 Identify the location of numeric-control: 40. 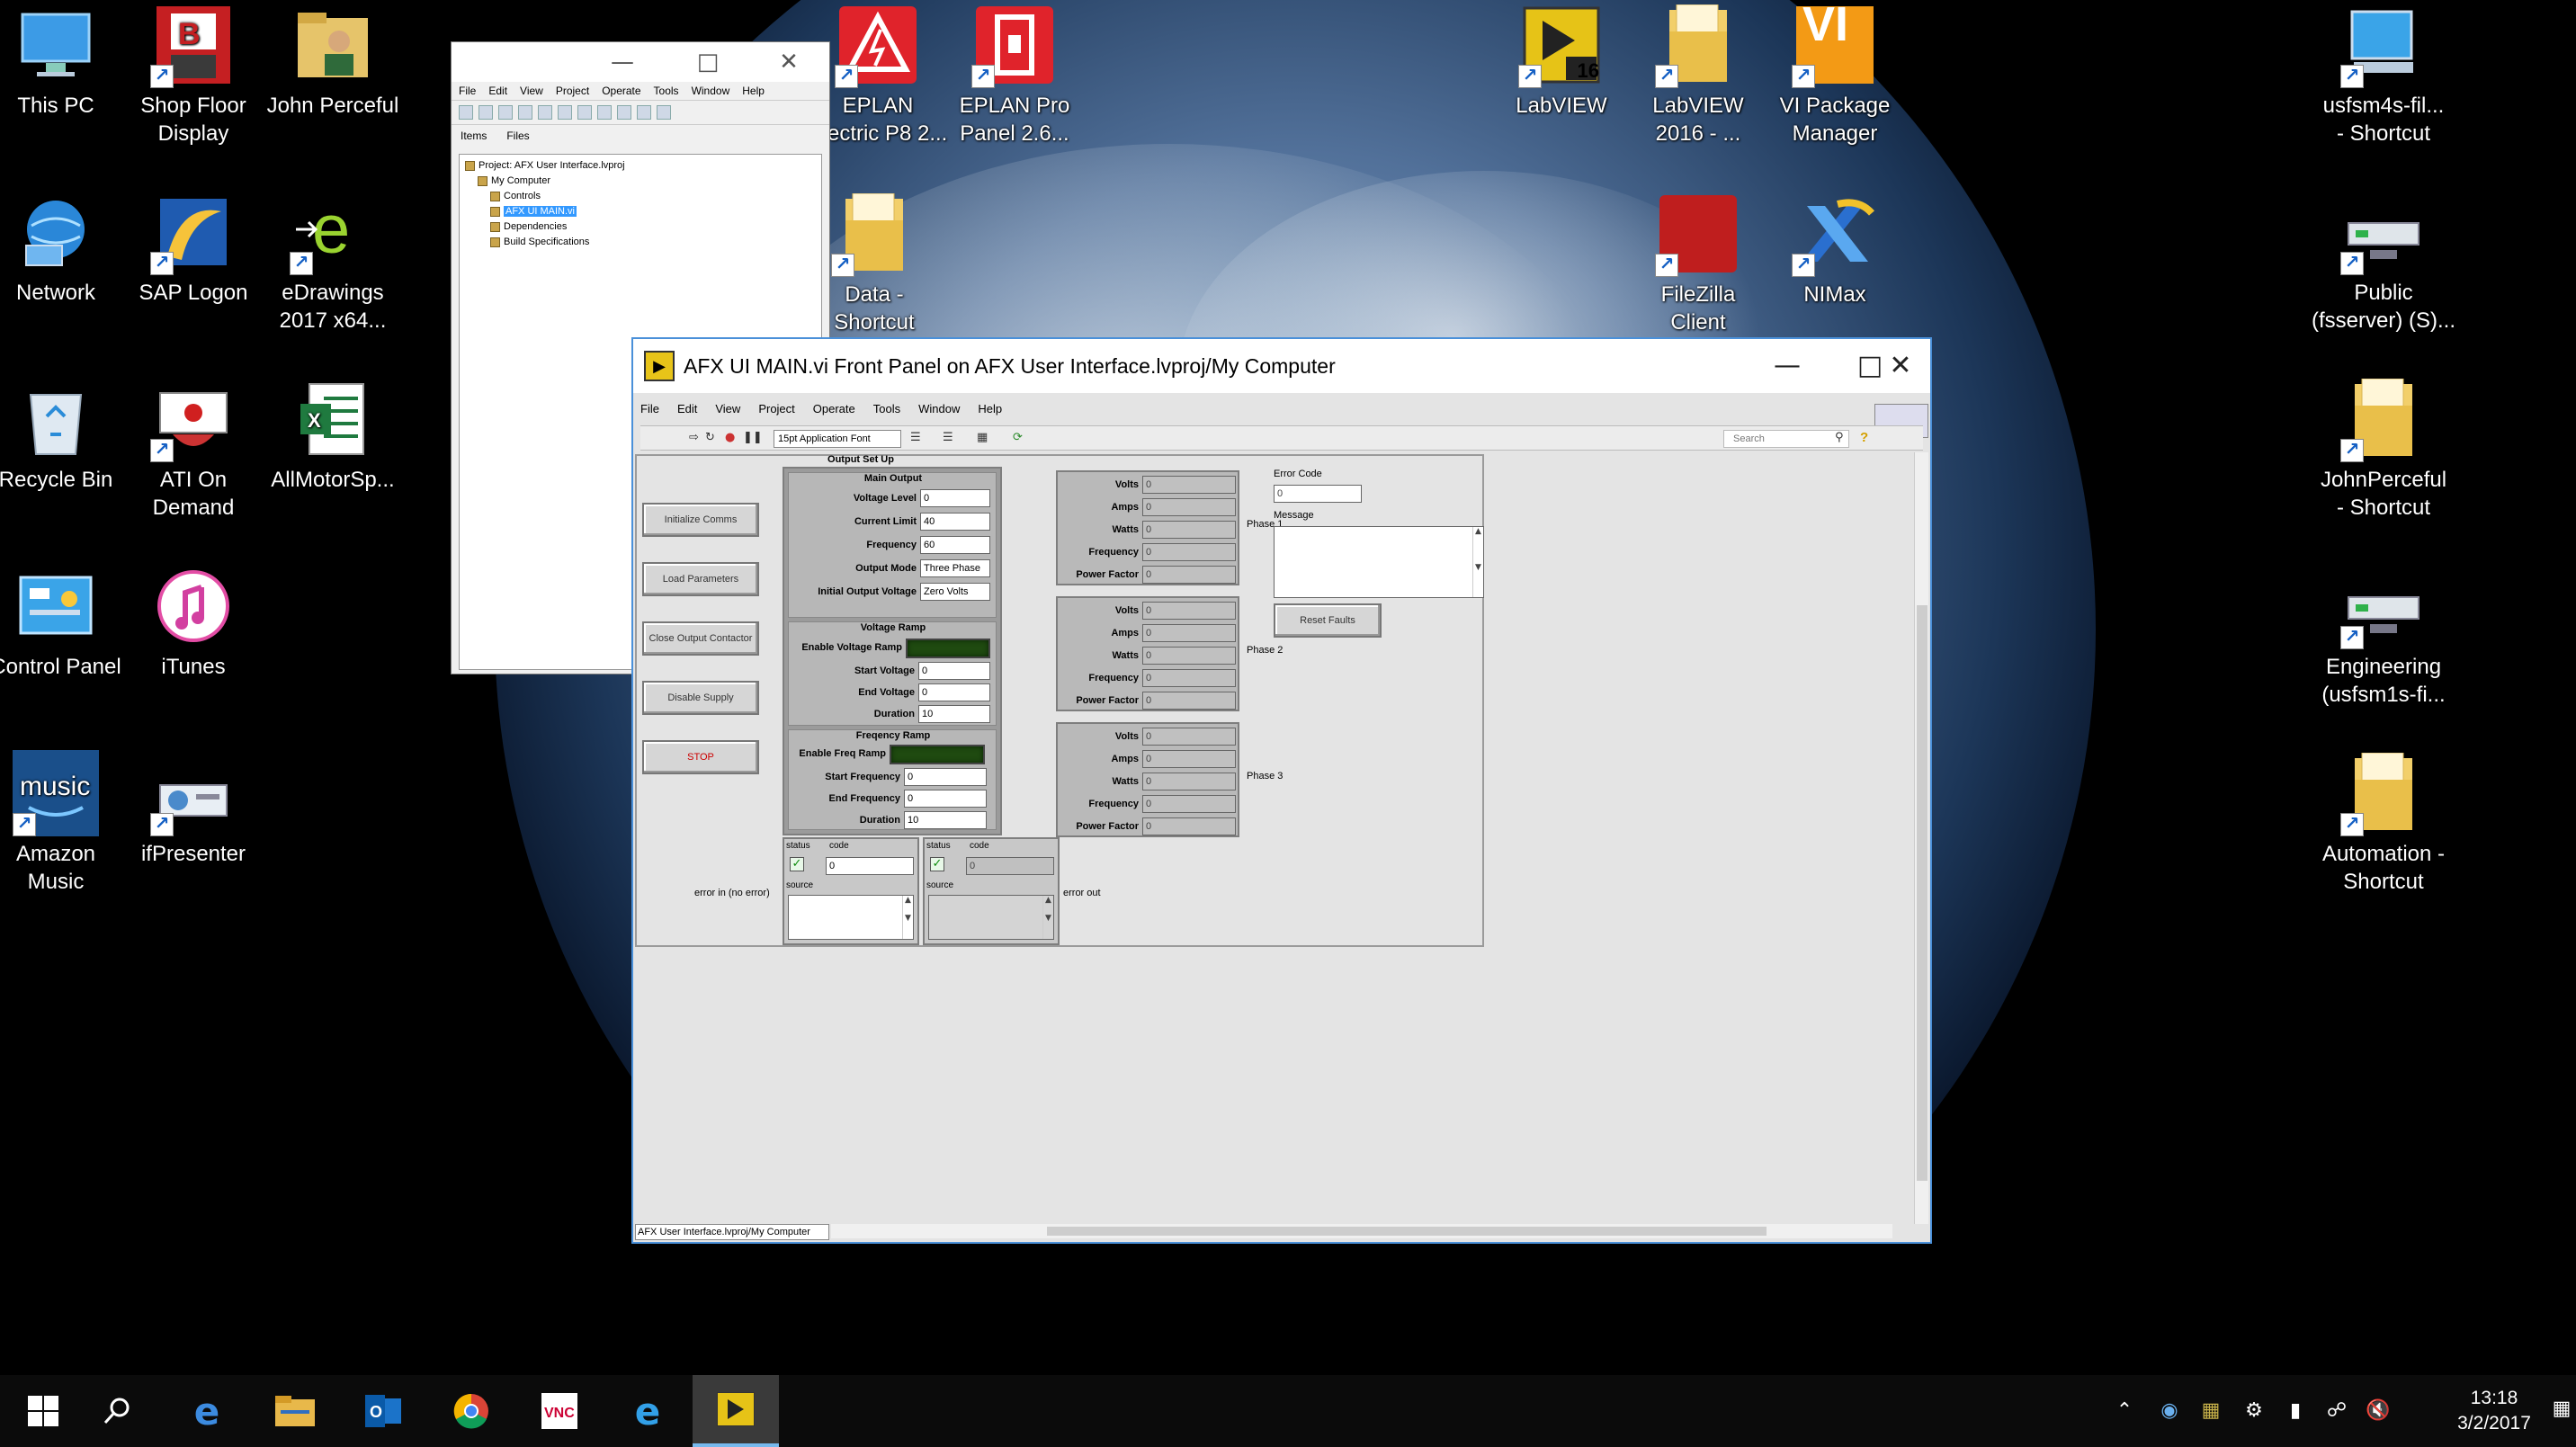
(955, 522).